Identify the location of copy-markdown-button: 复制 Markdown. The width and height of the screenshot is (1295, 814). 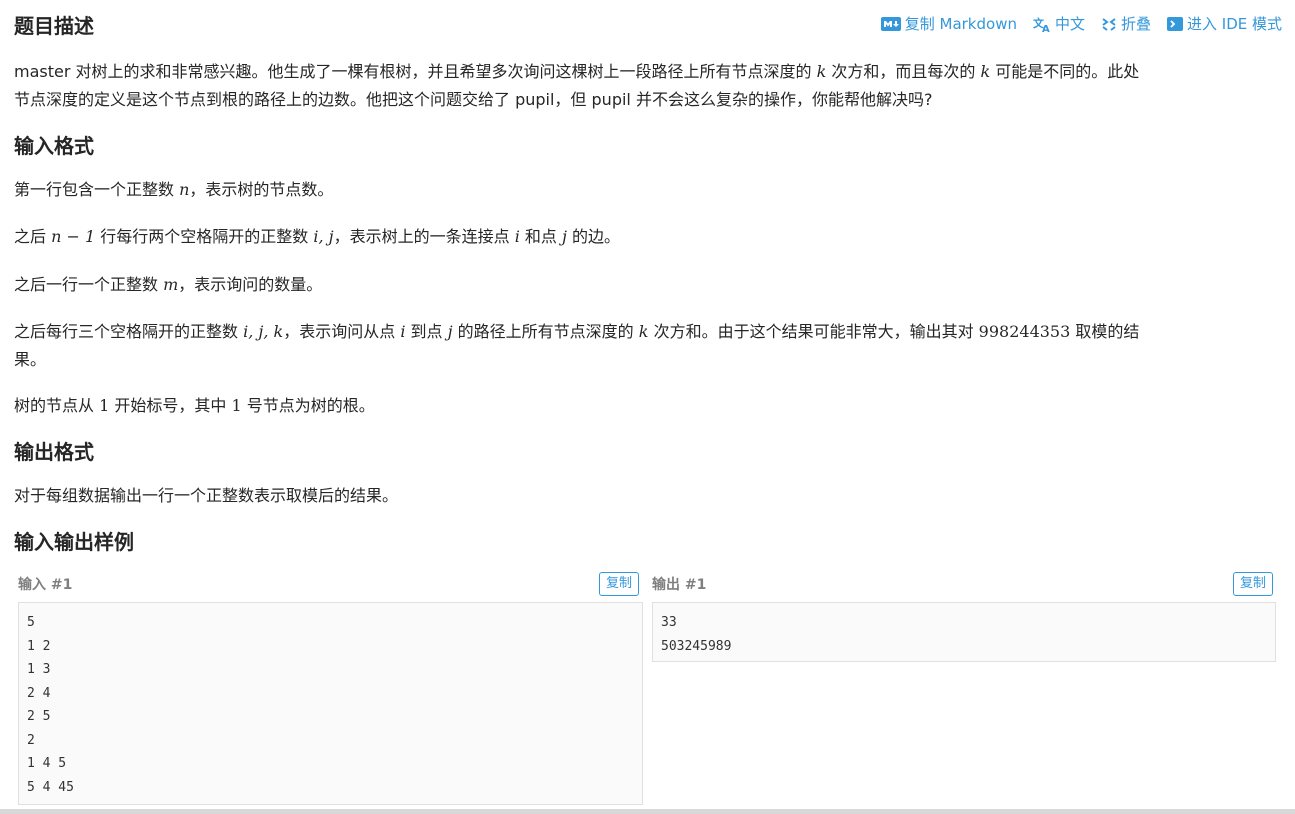
(948, 24).